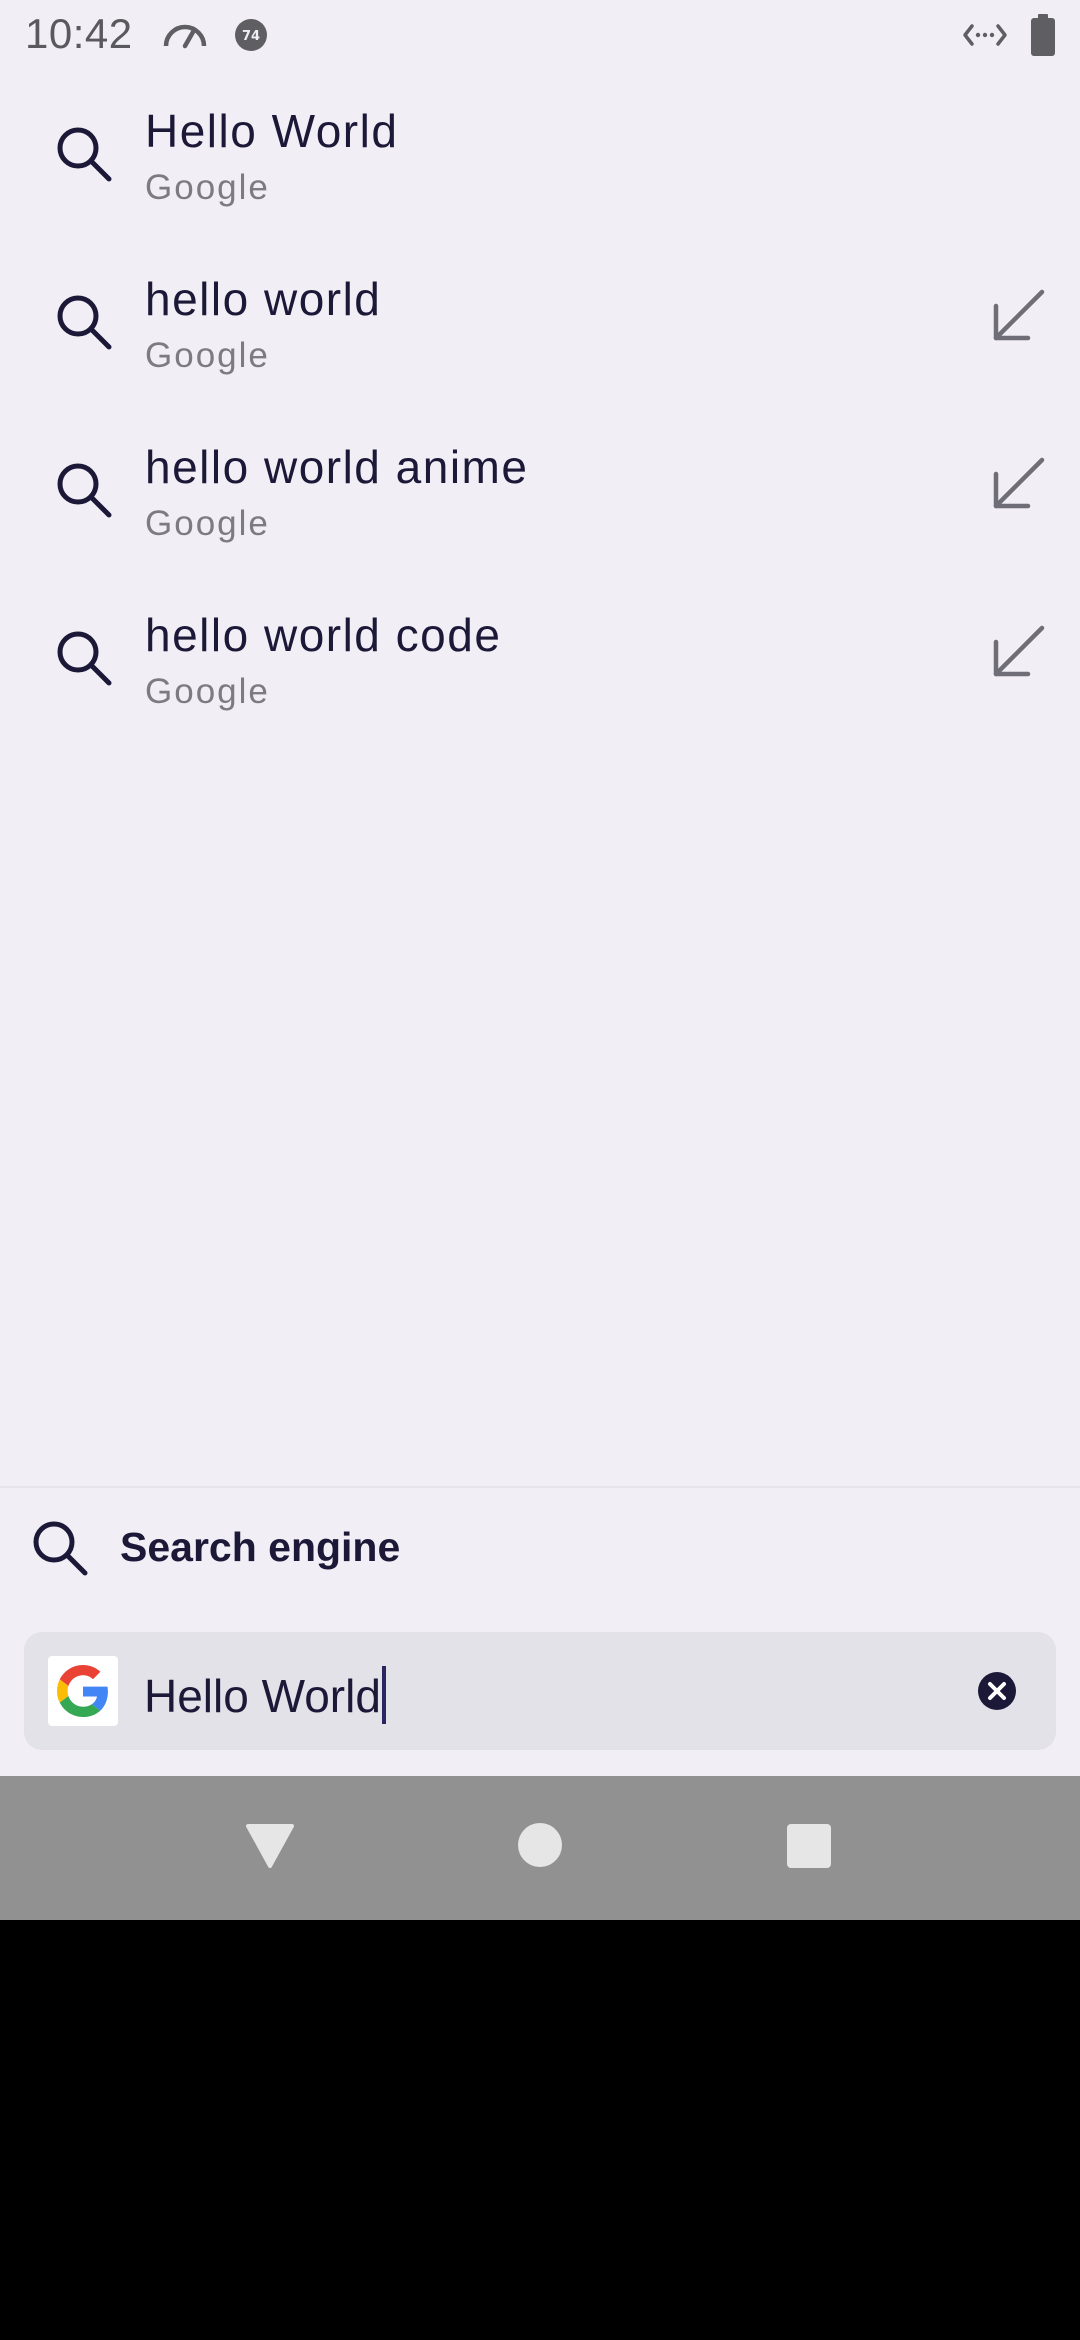 This screenshot has width=1080, height=2340. I want to click on recents-icon, so click(809, 1846).